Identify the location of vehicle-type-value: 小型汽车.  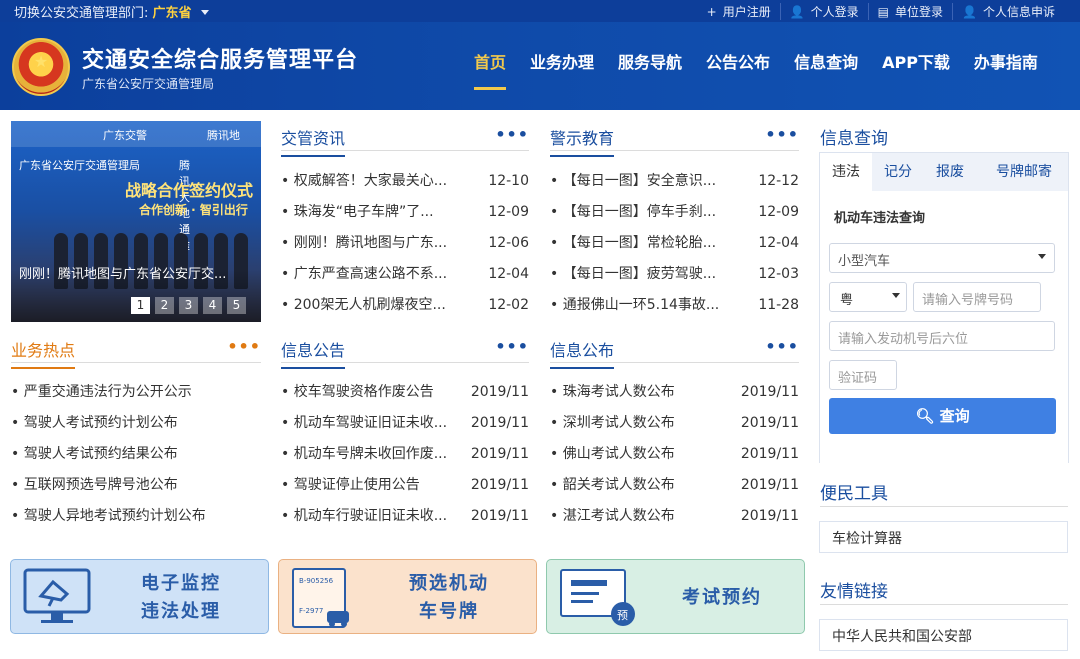
(864, 261).